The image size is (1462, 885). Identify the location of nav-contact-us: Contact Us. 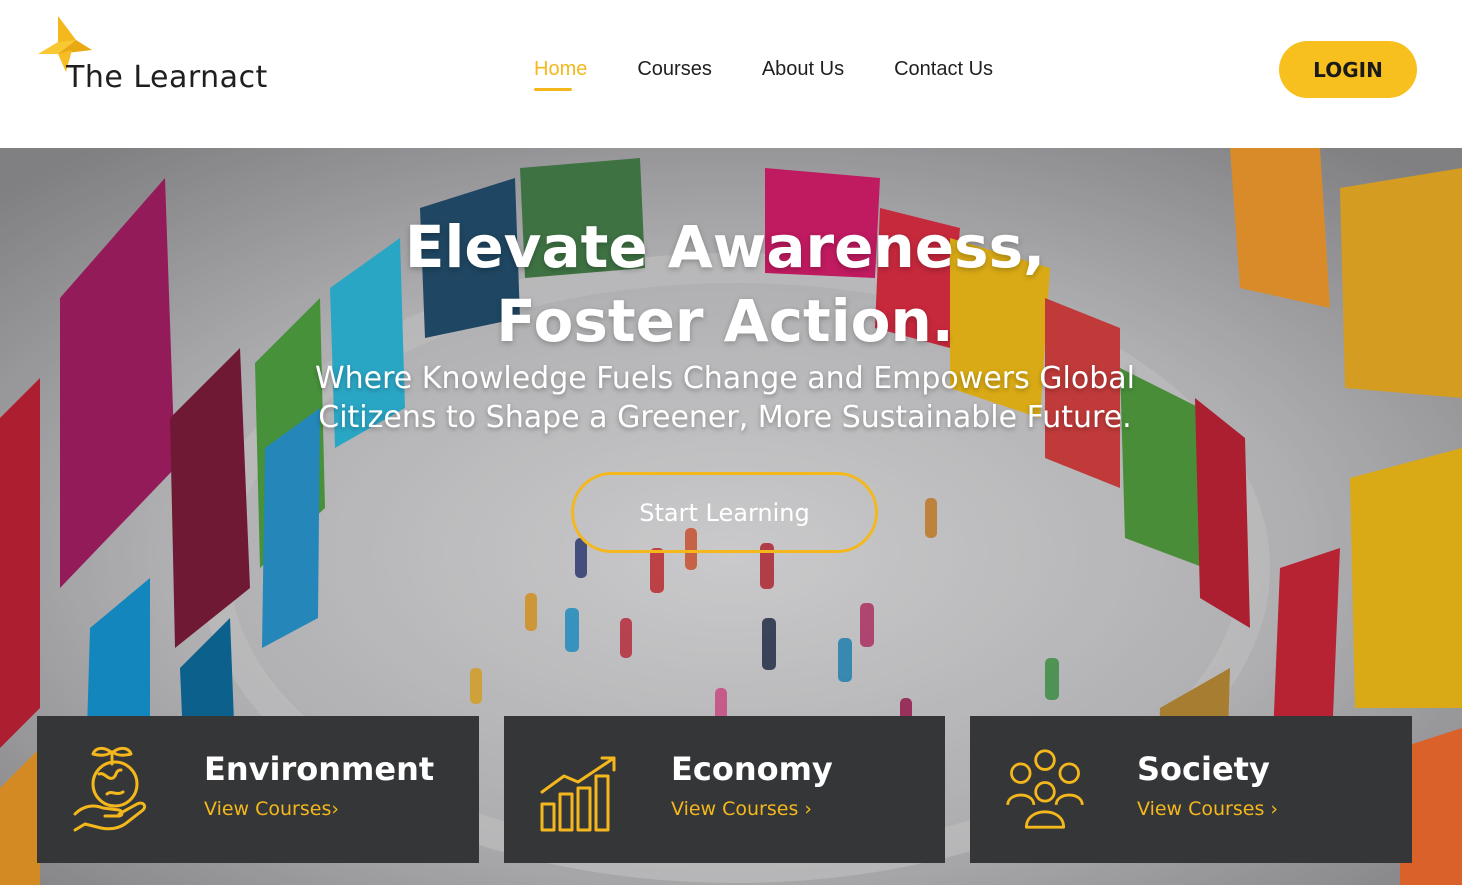
(943, 69).